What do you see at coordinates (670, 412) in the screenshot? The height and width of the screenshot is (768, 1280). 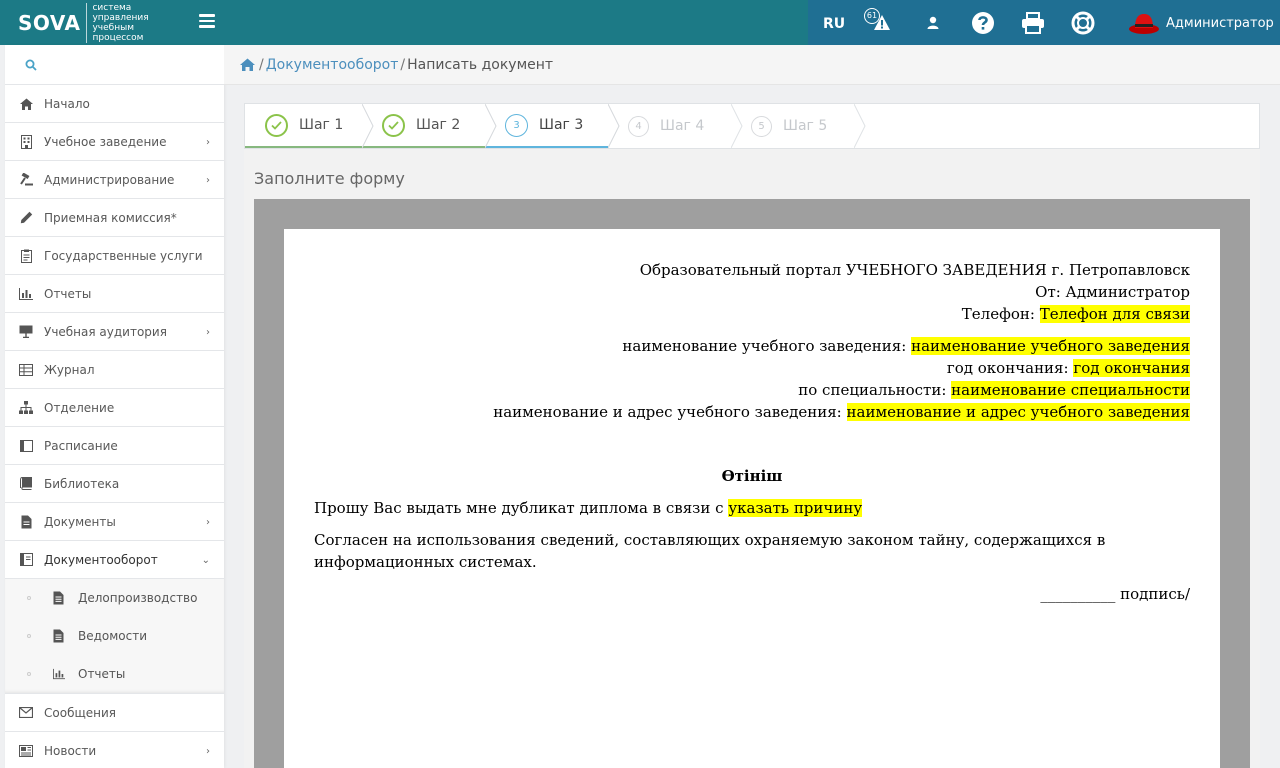 I see `doc-address-label: наименование и адрес учебного заведения:` at bounding box center [670, 412].